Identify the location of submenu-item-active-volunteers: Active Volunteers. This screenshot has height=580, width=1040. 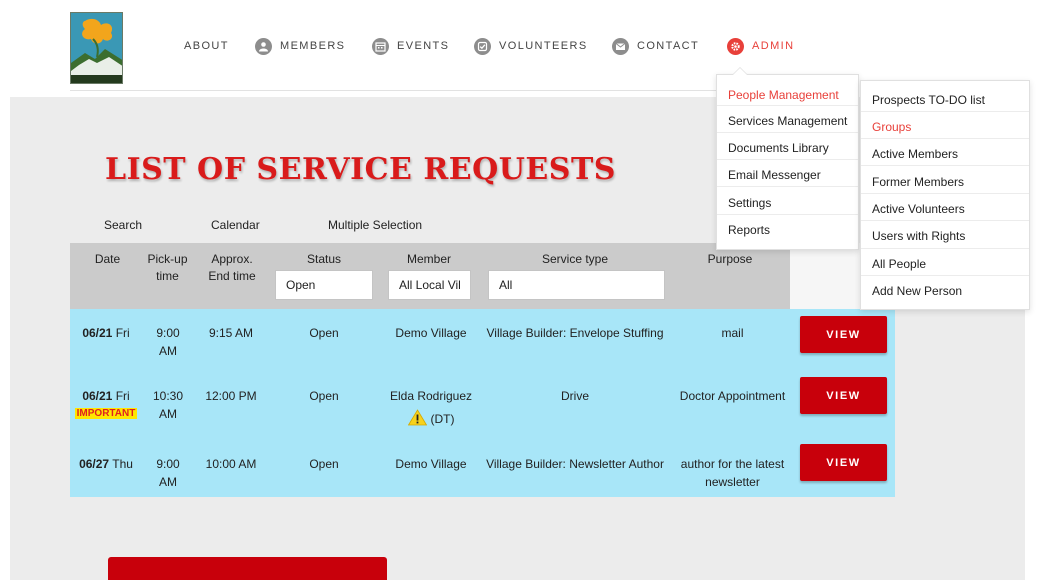
(945, 209).